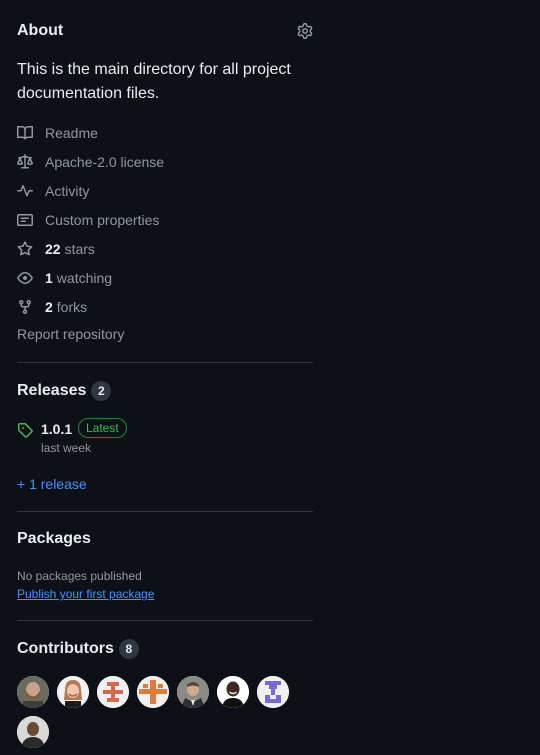 This screenshot has width=540, height=755. I want to click on readme-link: Readme, so click(57, 133).